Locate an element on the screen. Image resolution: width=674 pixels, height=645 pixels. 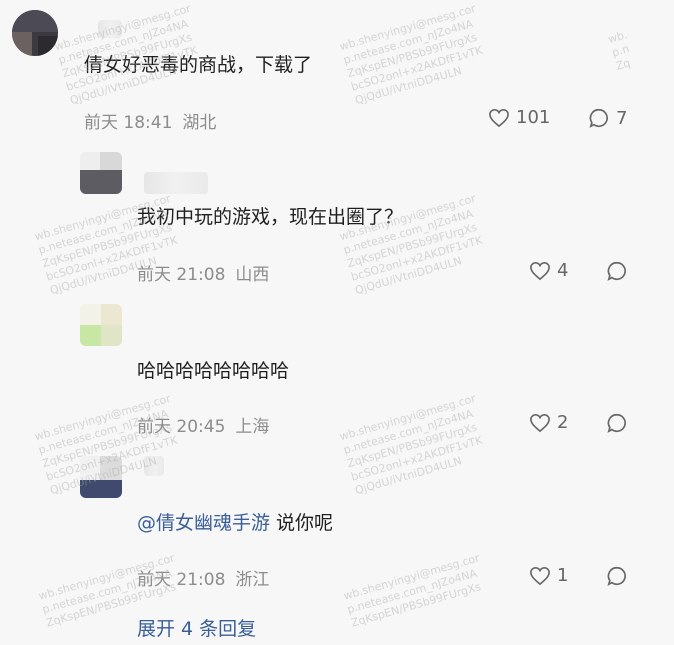
watermark: wb. p.n Zq is located at coordinates (622, 51).